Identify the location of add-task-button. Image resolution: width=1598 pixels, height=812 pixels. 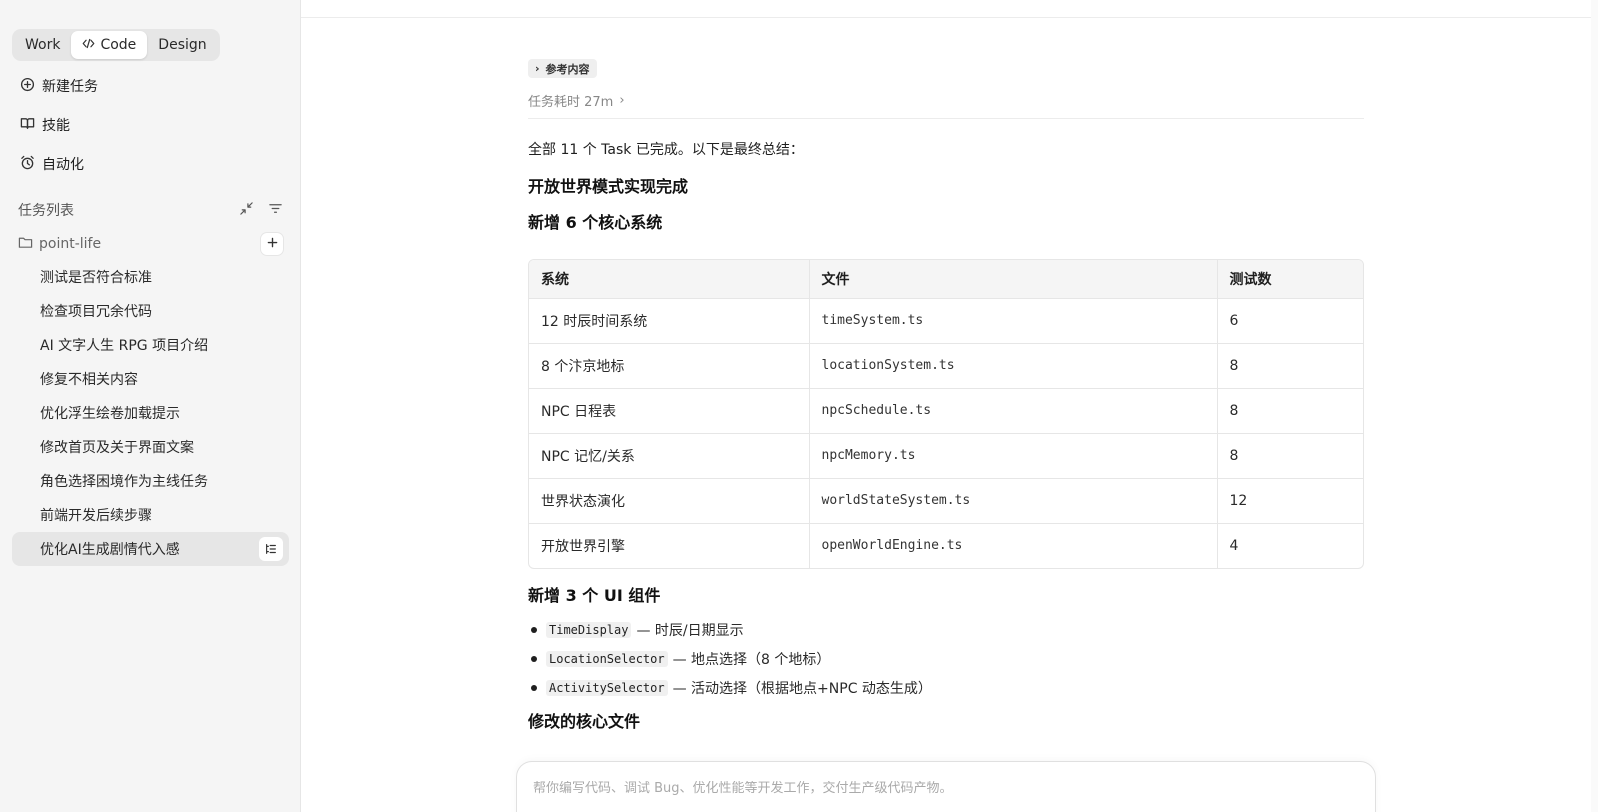
(272, 244).